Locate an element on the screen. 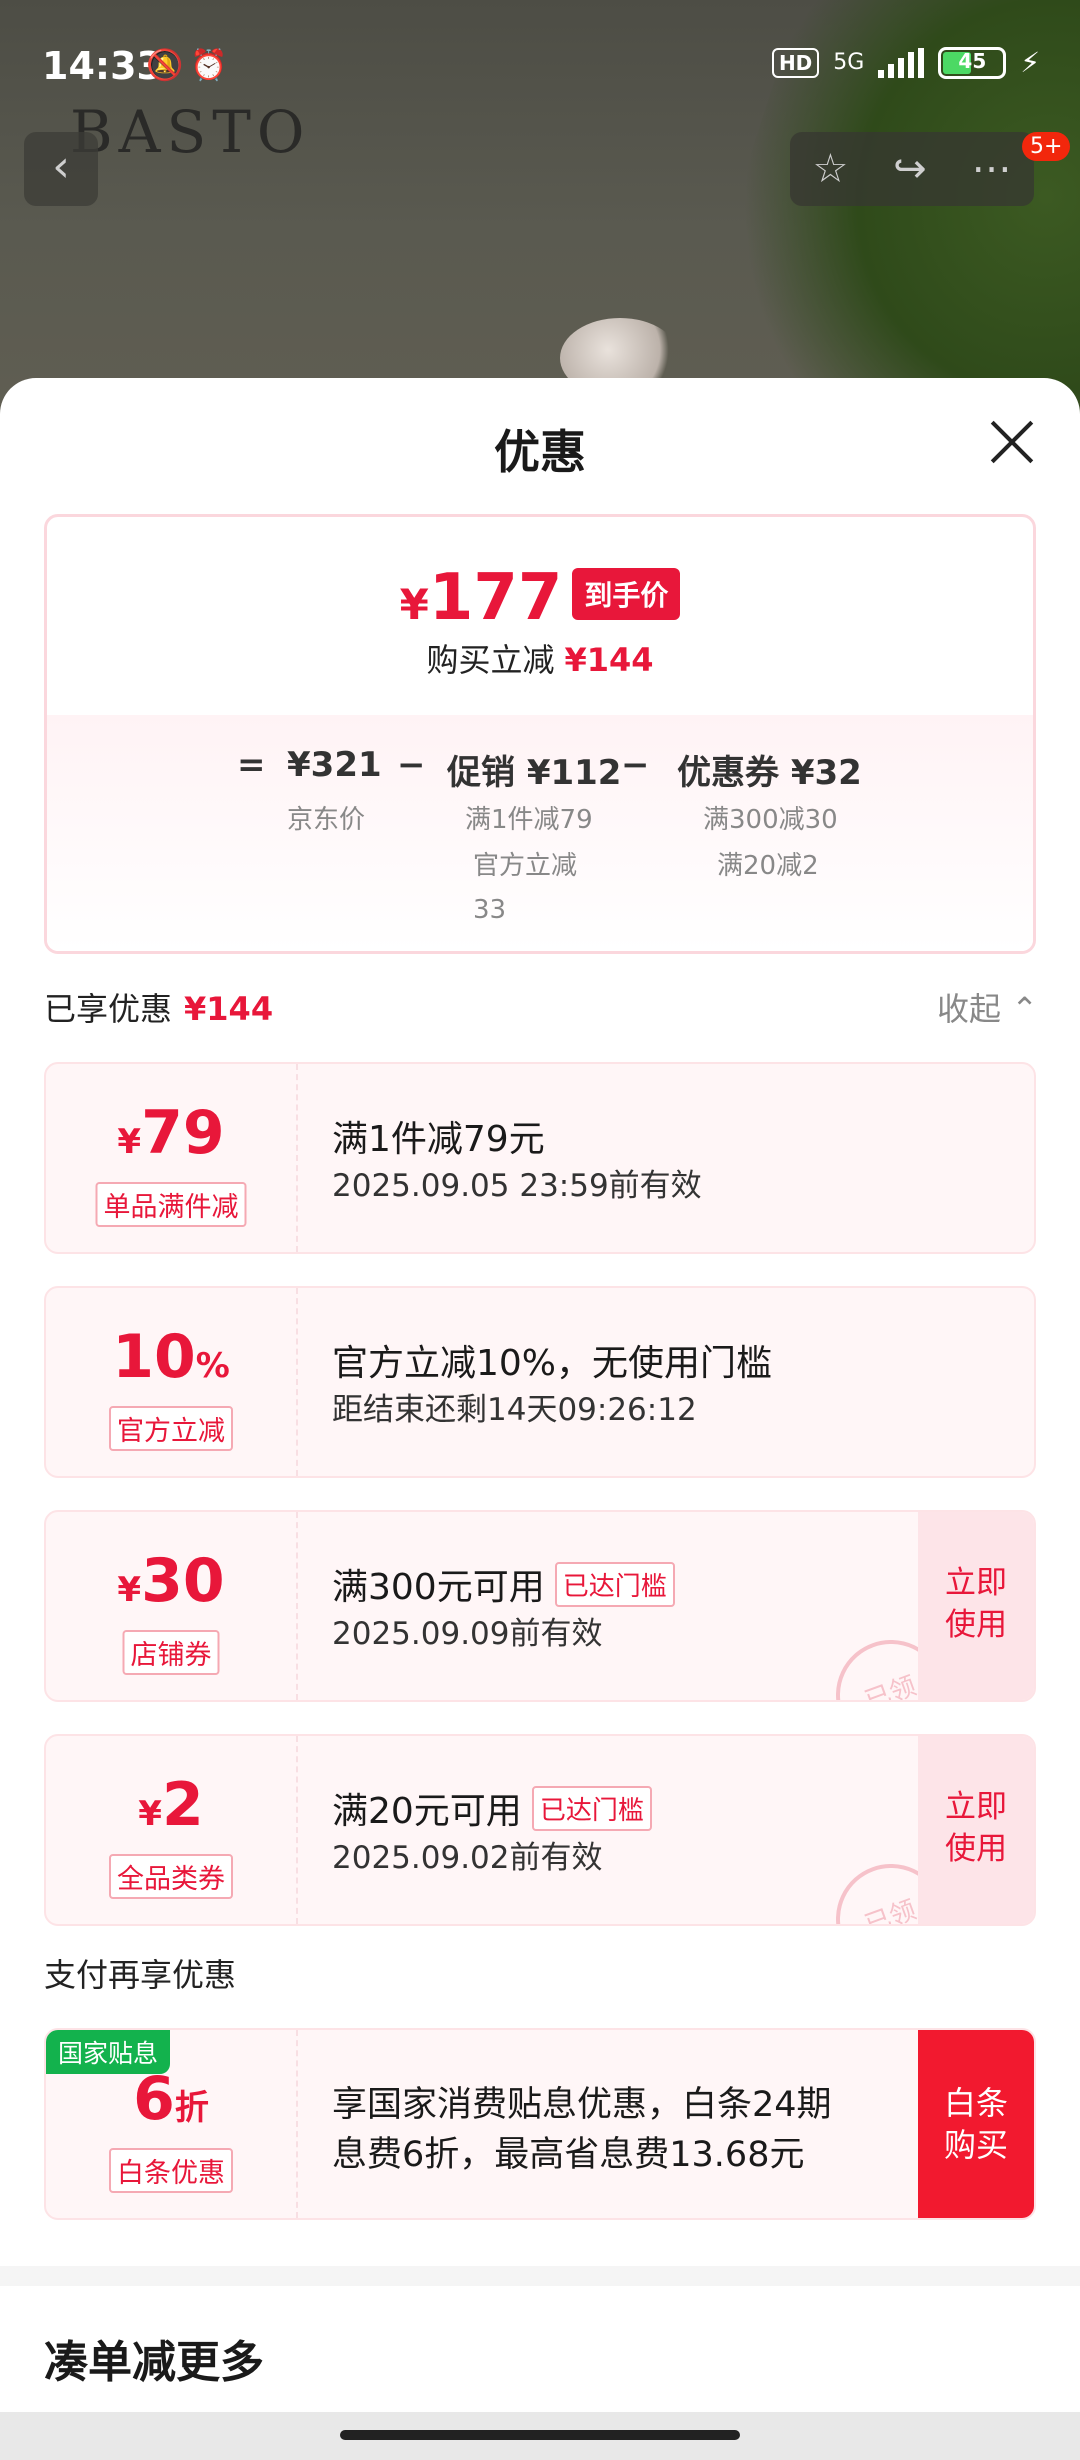  final-price: ¥177 到手价 is located at coordinates (540, 598).